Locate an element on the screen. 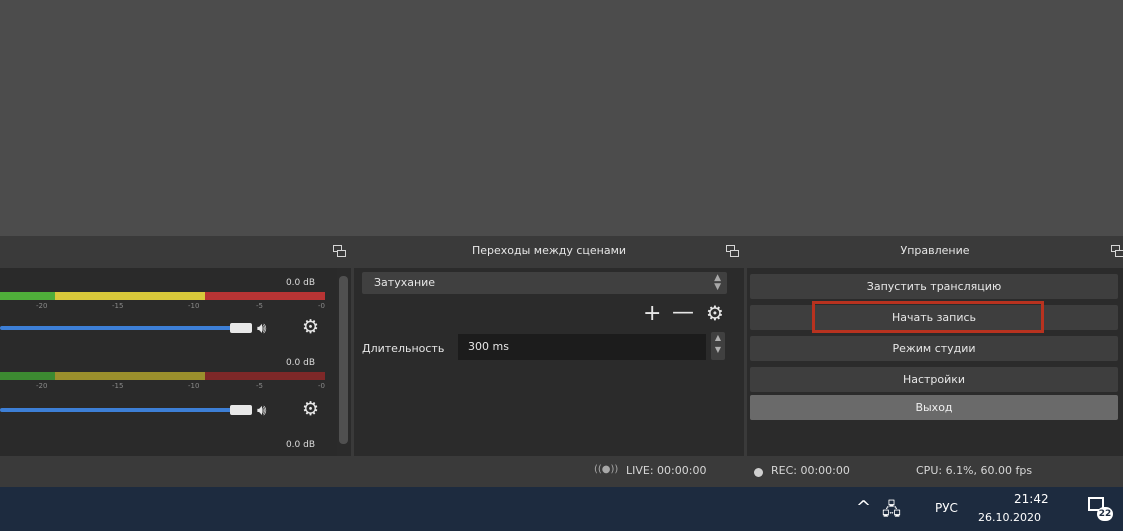 Image resolution: width=1123 pixels, height=531 pixels. start-streaming-button: Запустить трансляцию is located at coordinates (934, 286).